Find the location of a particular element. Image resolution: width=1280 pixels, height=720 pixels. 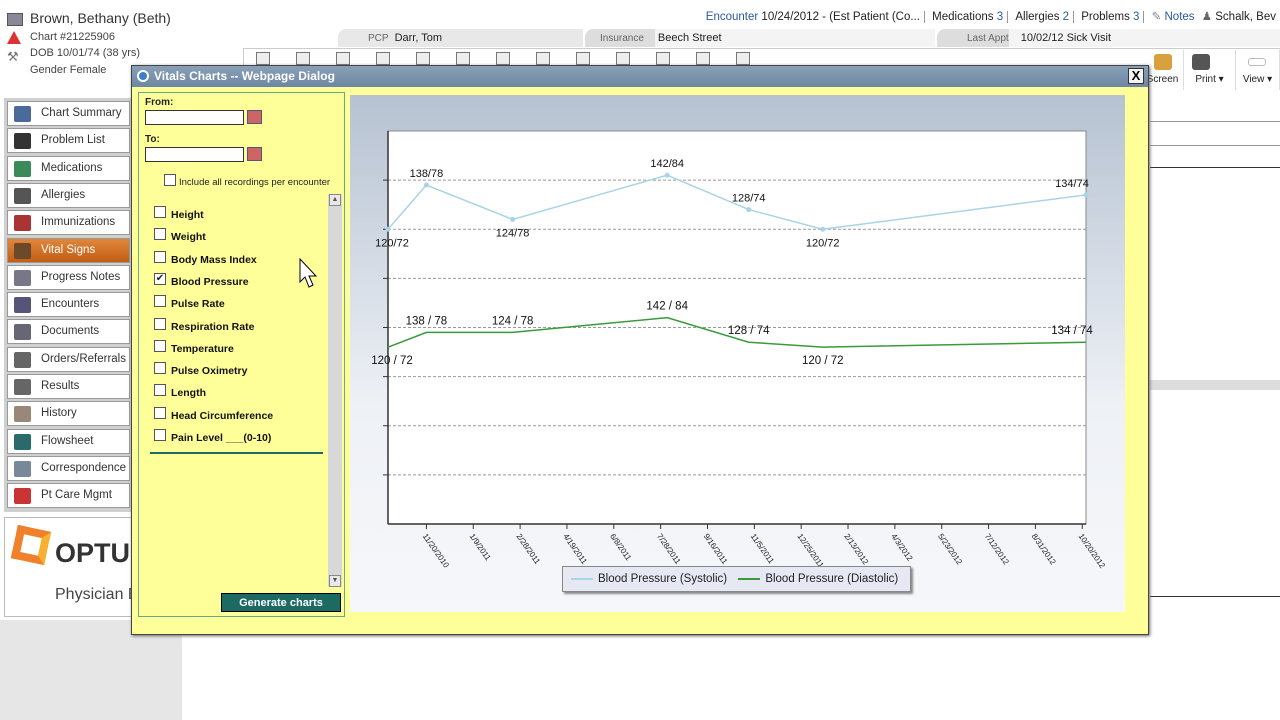

sidebar-item-label: Pt Care Mgmt is located at coordinates (76, 495).